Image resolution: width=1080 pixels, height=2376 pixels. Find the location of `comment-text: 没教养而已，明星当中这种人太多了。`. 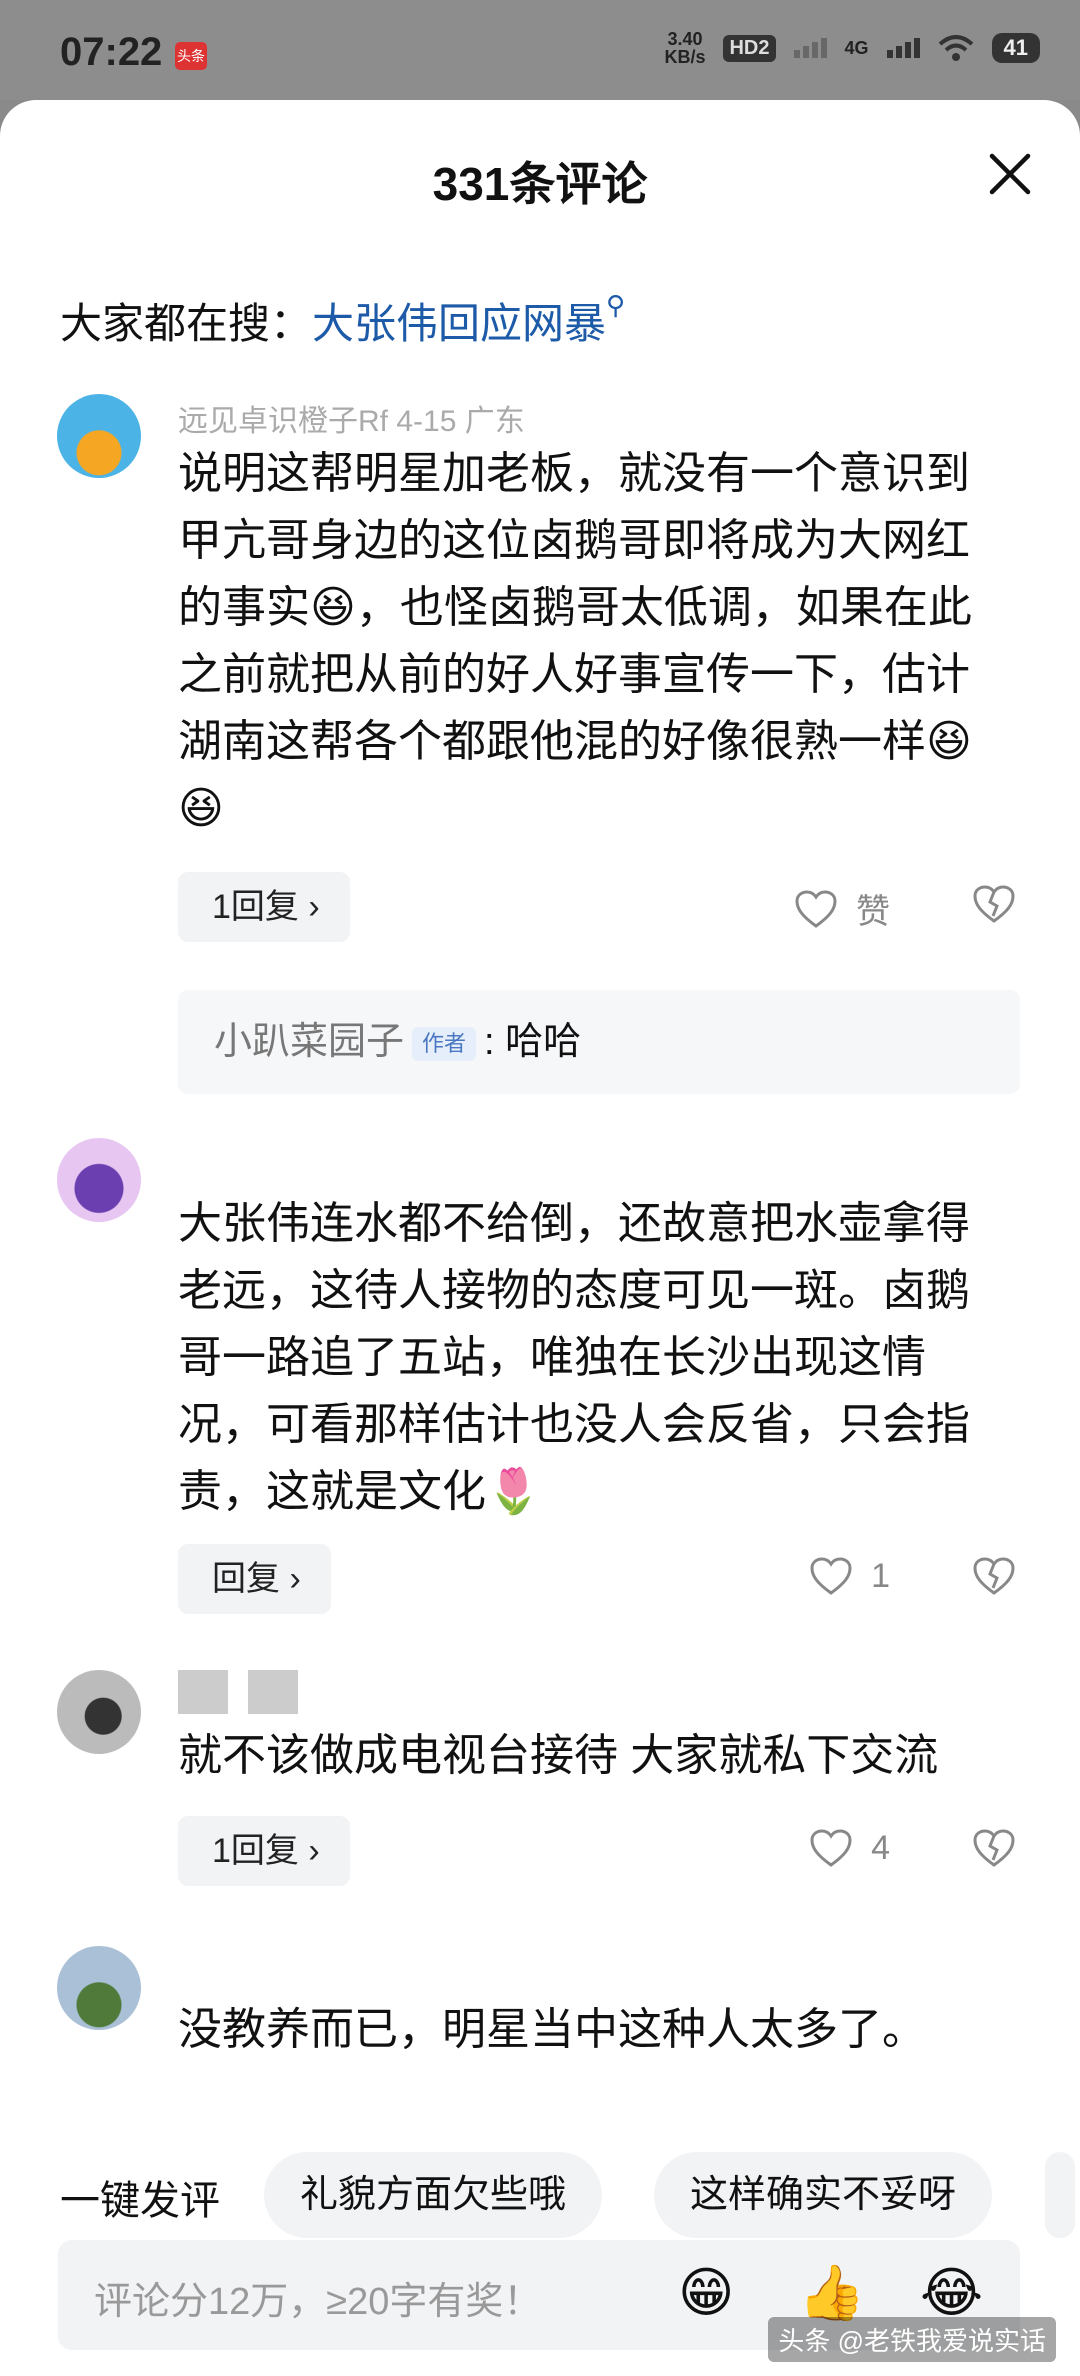

comment-text: 没教养而已，明星当中这种人太多了。 is located at coordinates (552, 2029).